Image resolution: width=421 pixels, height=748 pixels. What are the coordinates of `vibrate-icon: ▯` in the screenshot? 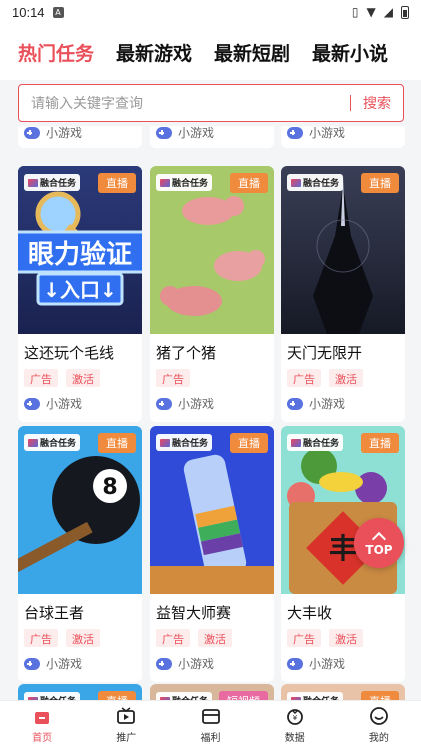 It's located at (355, 12).